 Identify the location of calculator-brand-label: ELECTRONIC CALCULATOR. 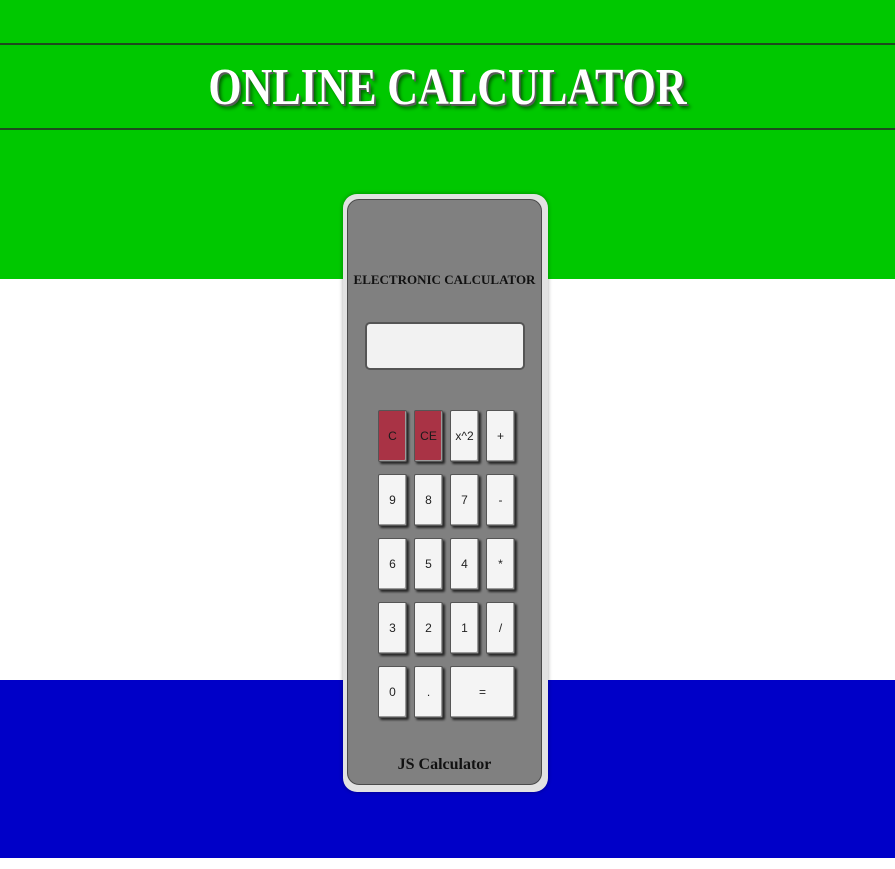
(444, 279).